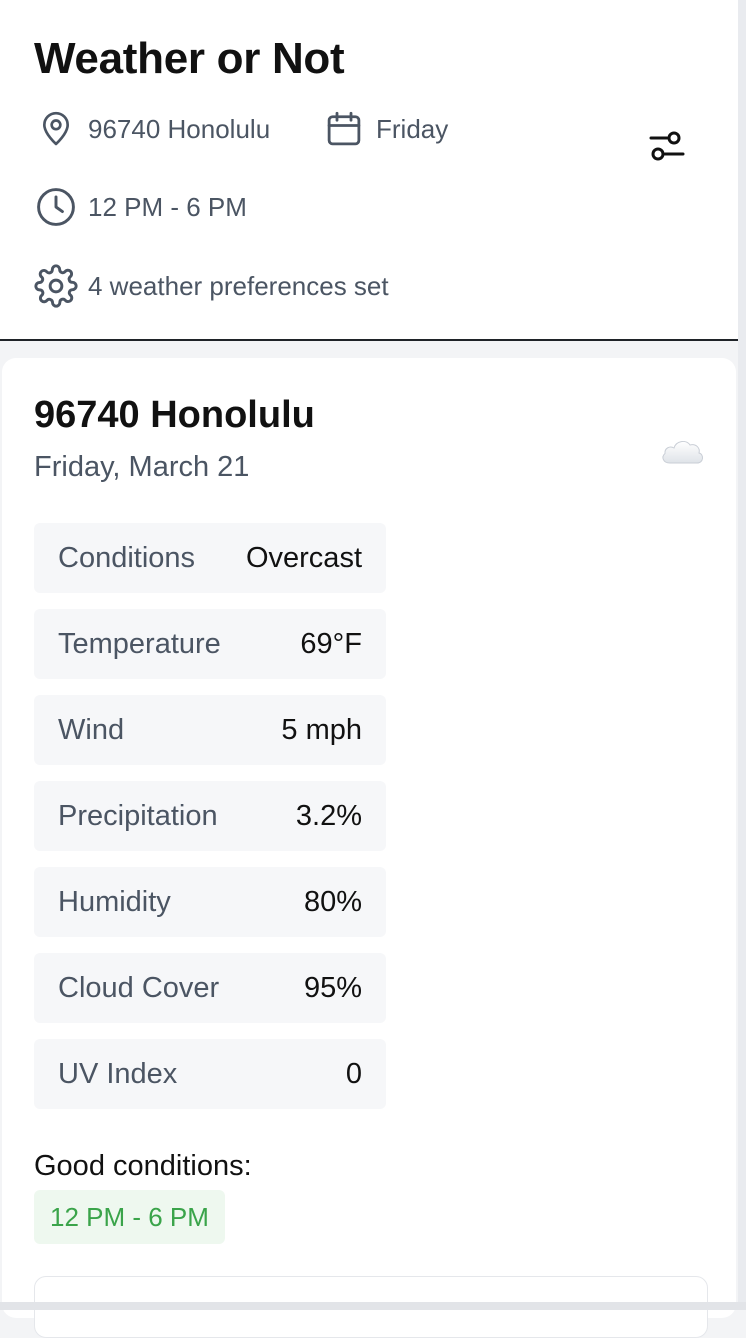 Image resolution: width=746 pixels, height=1338 pixels. I want to click on sliders-icon, so click(667, 146).